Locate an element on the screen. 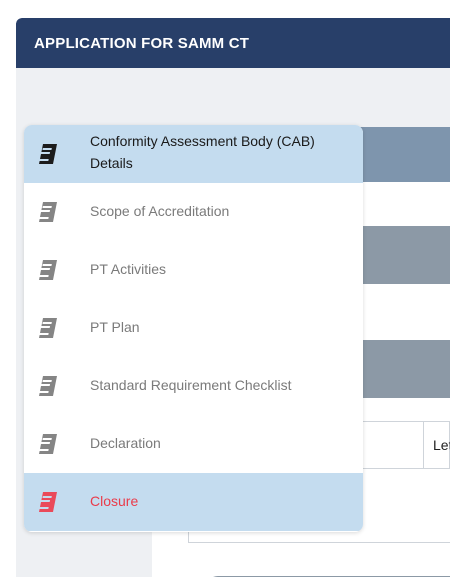  panel-header: APPLICATION FOR SAMM CT is located at coordinates (233, 43).